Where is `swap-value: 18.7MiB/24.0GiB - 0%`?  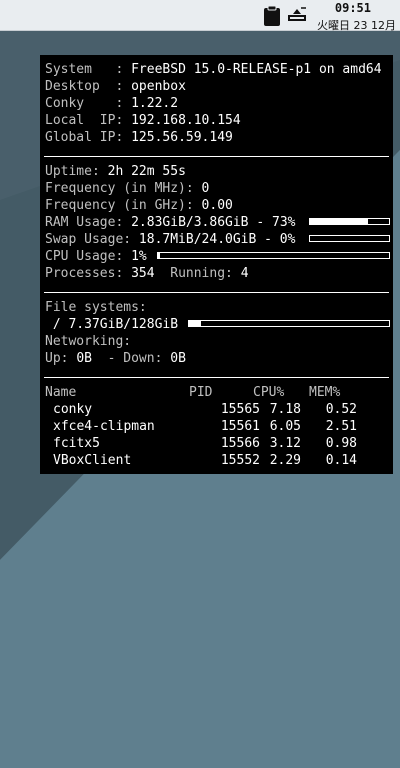
swap-value: 18.7MiB/24.0GiB - 0% is located at coordinates (217, 239).